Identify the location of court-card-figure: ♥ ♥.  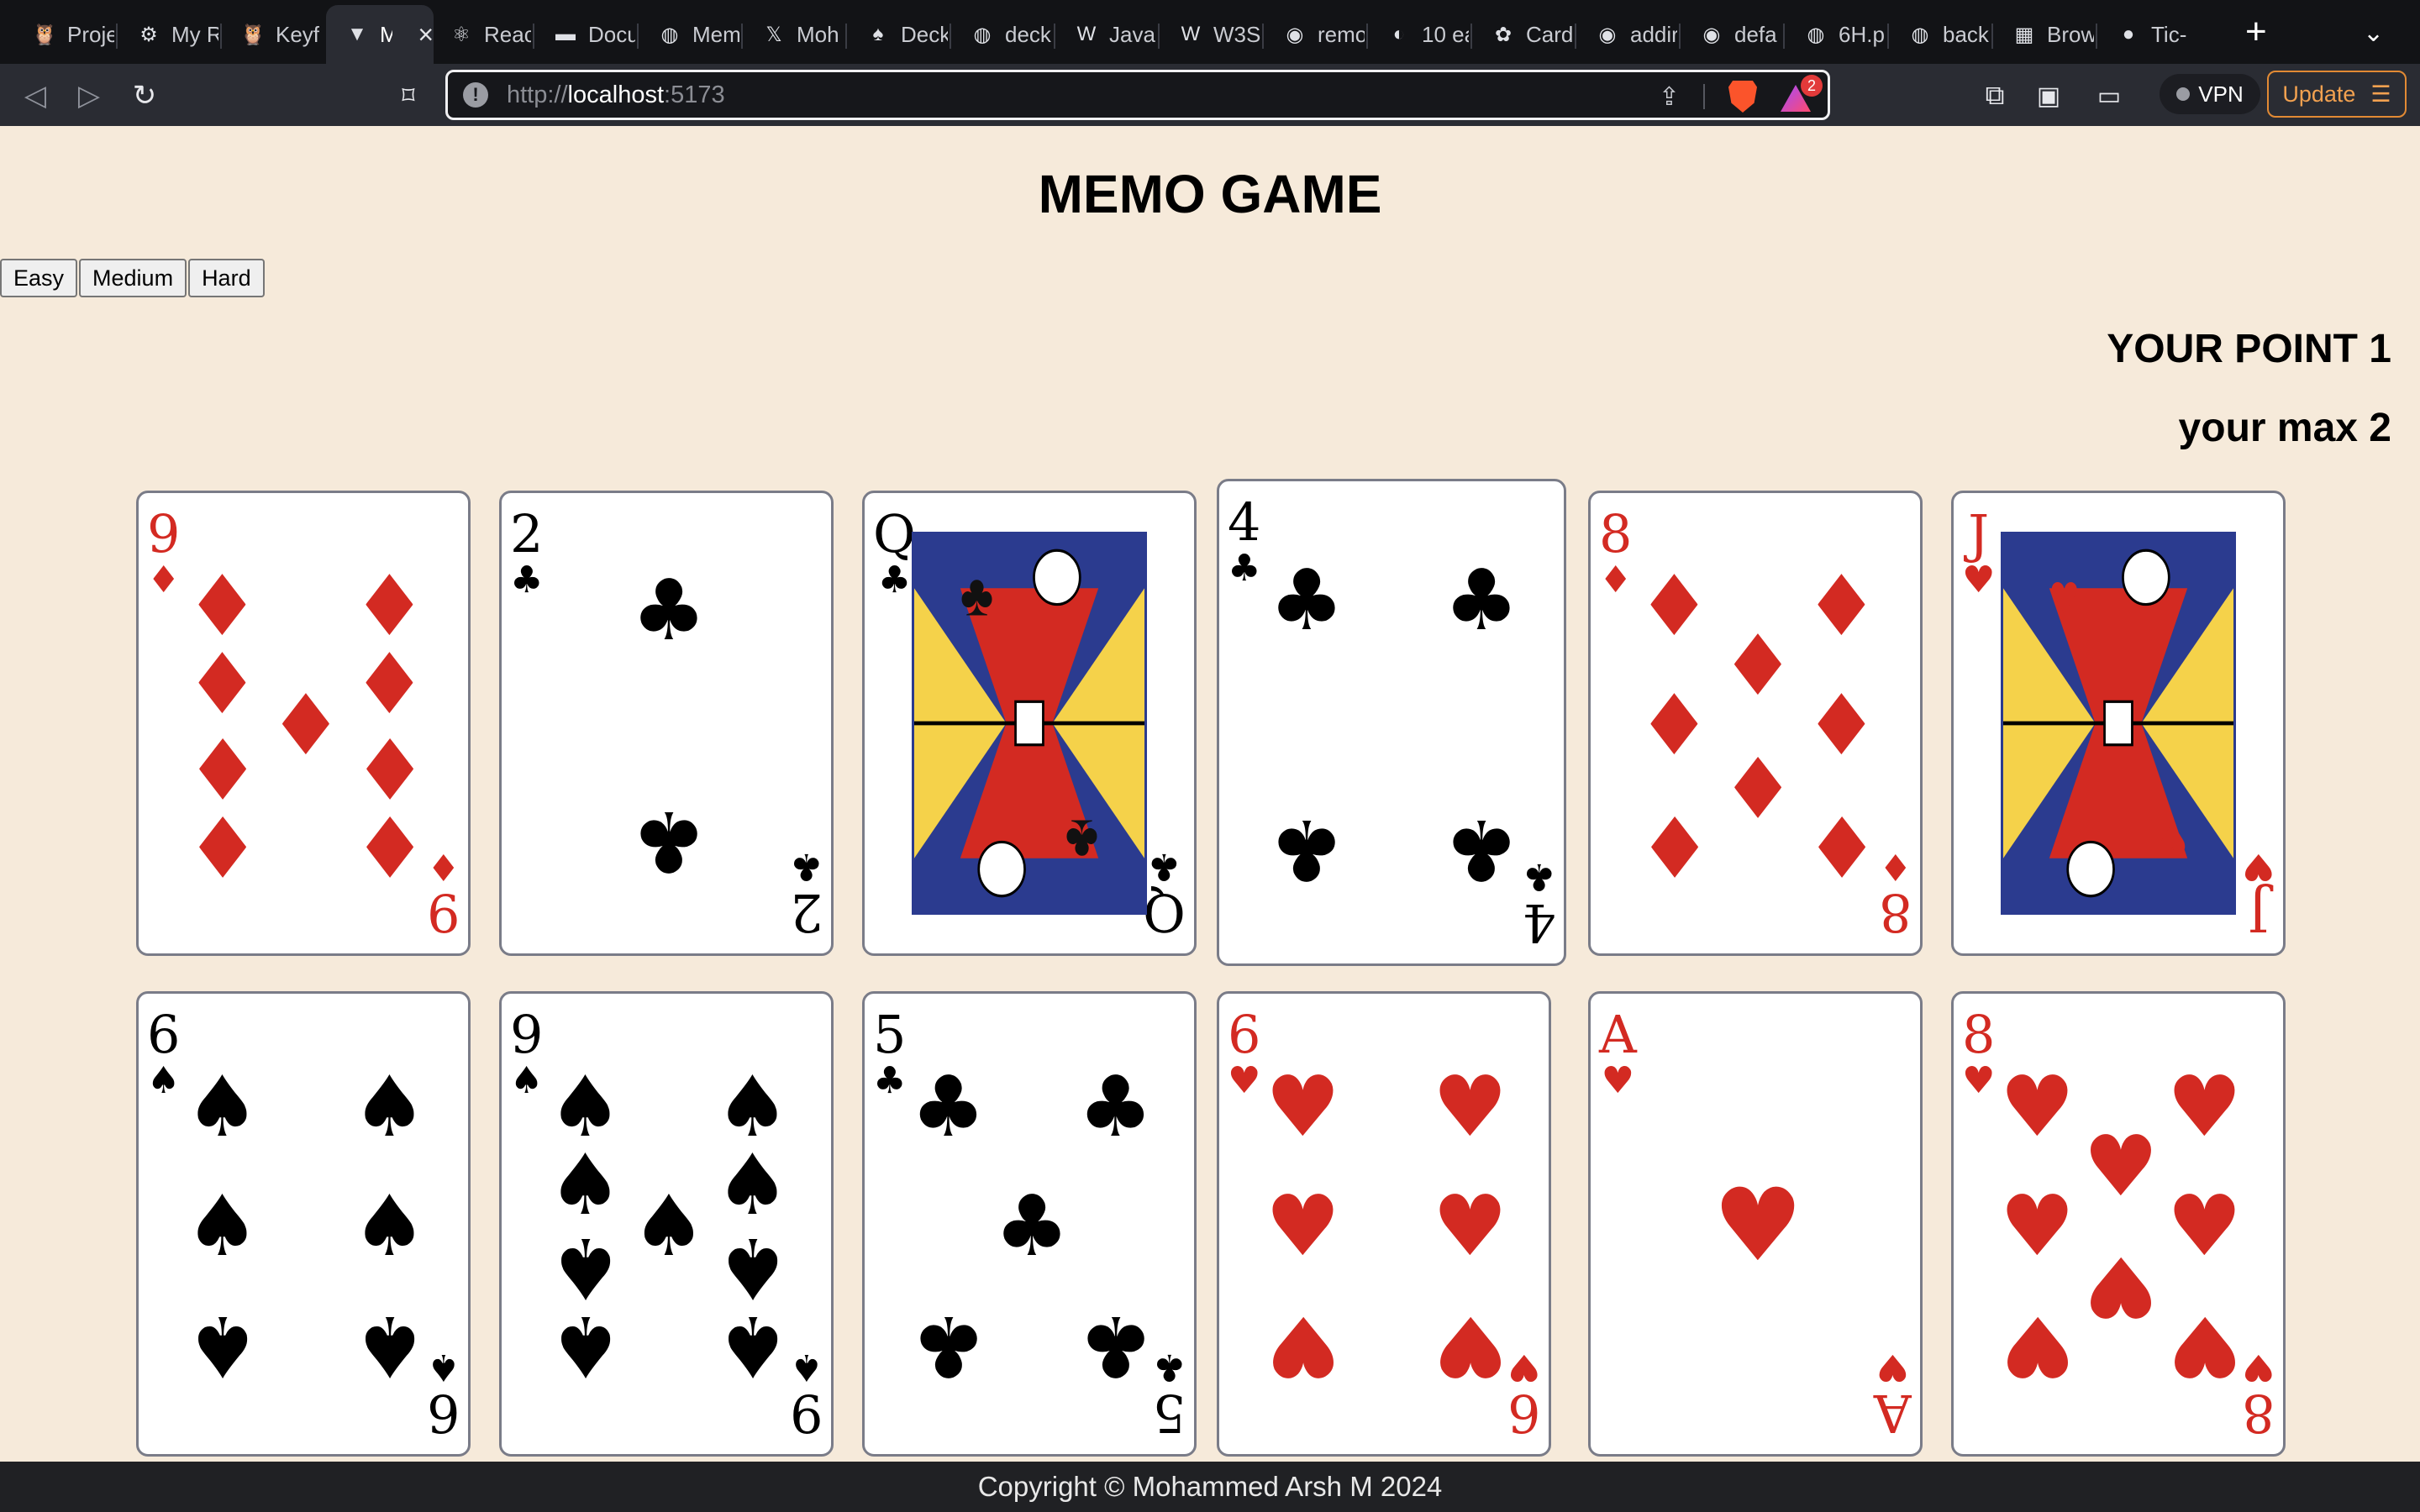
(2118, 723).